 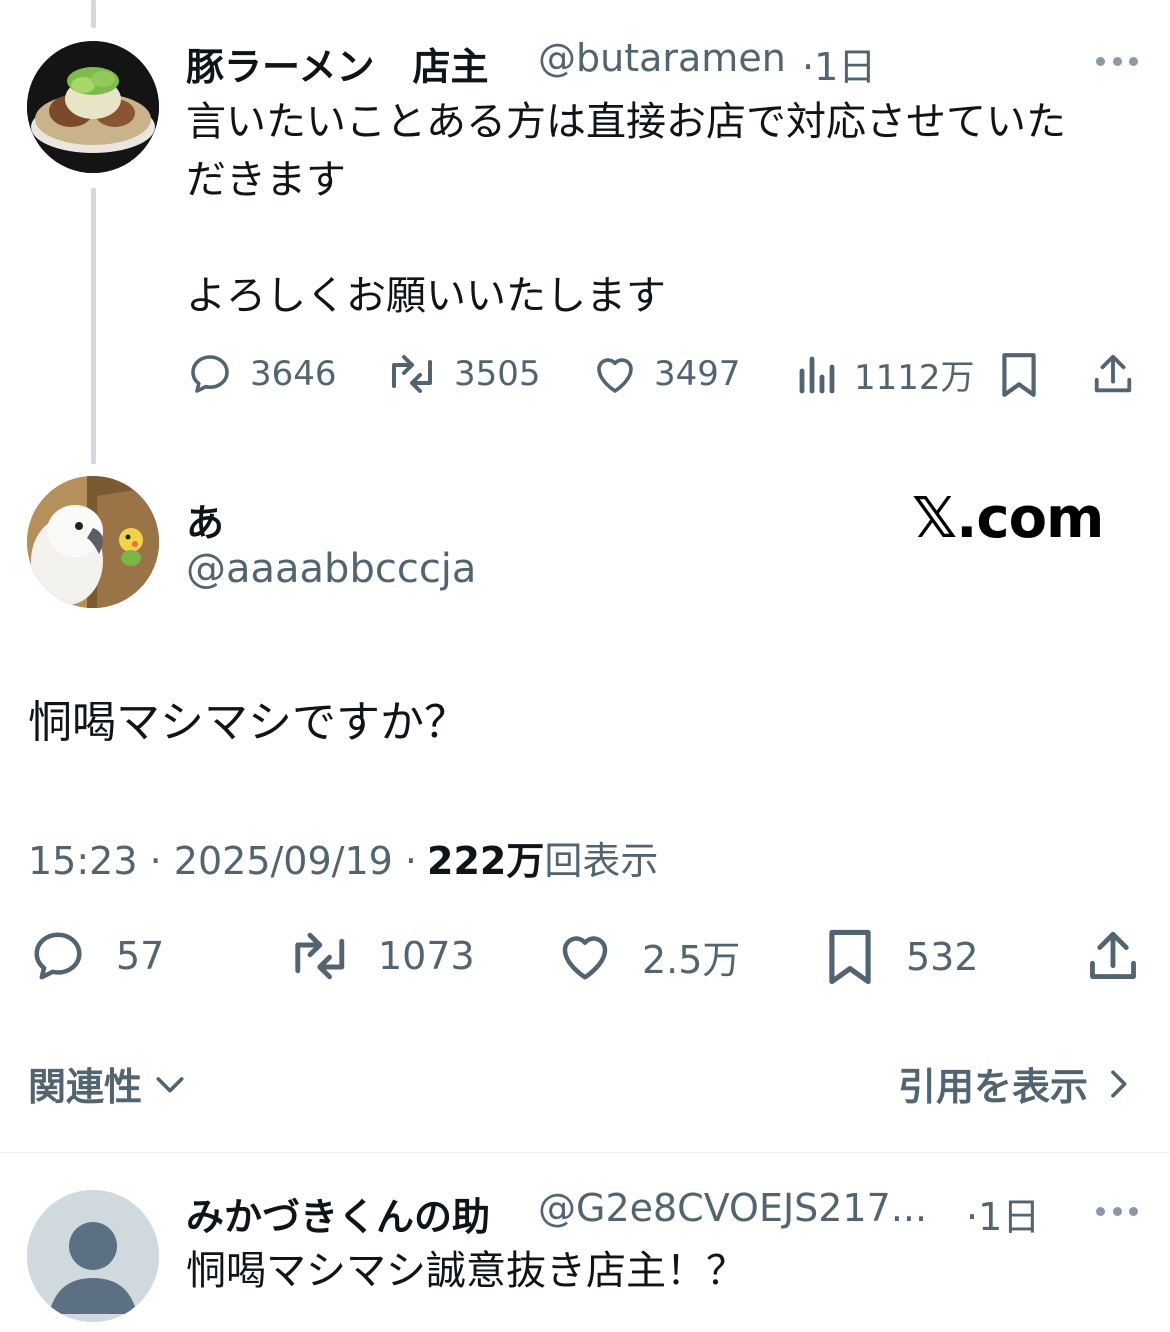 What do you see at coordinates (248, 722) in the screenshot?
I see `tweet-text: 恫喝マシマシですか？` at bounding box center [248, 722].